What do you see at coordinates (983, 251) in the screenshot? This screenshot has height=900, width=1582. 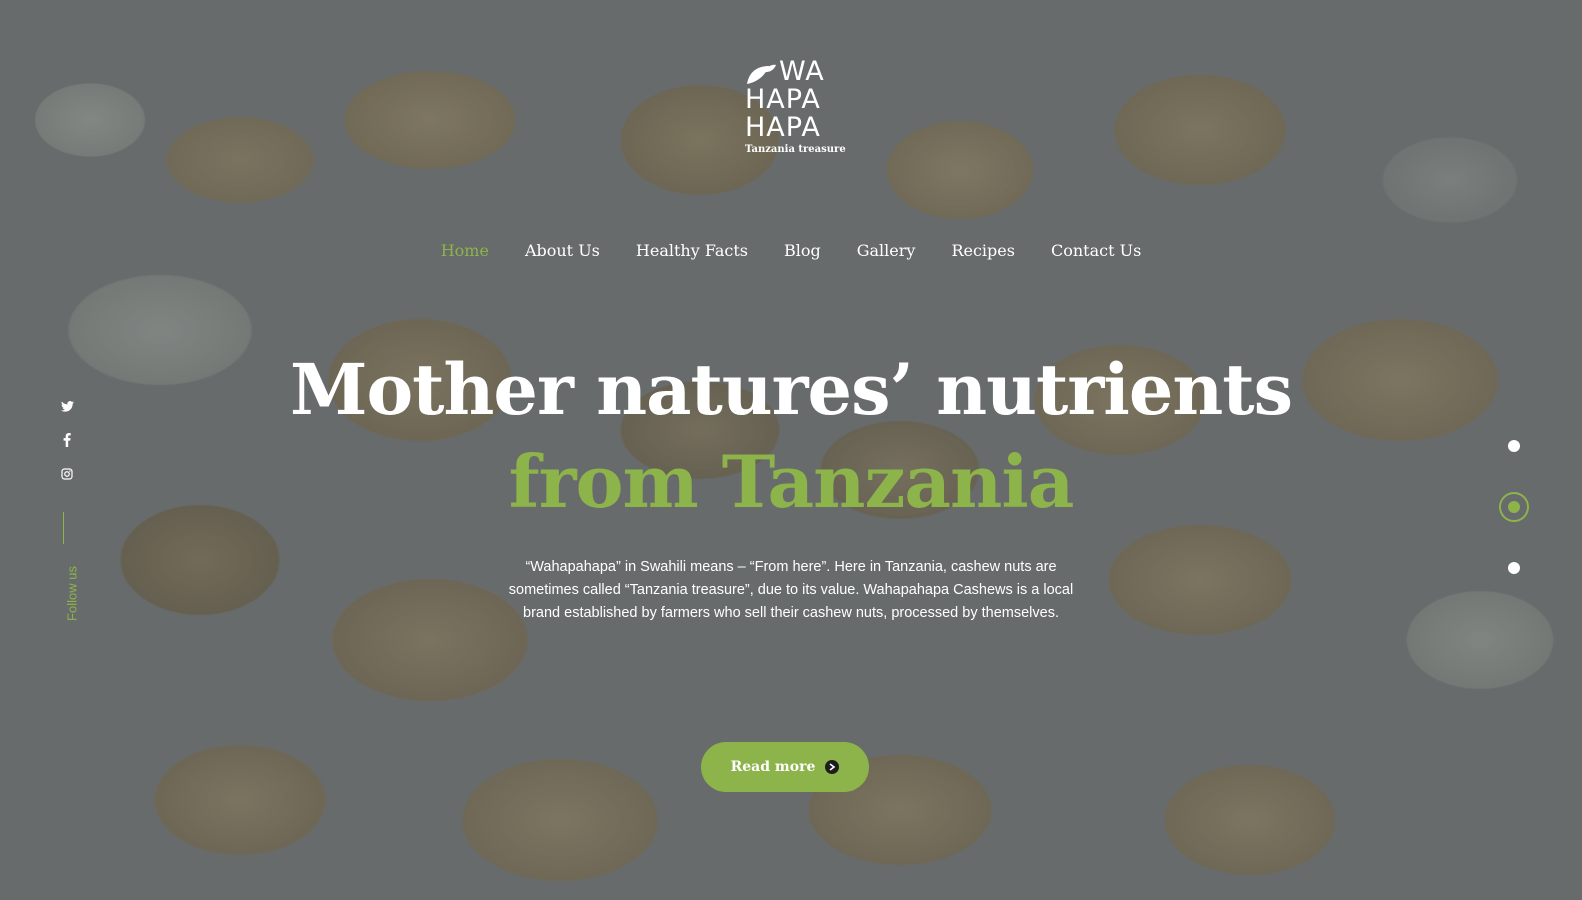 I see `nav-item-recipes: Recipes` at bounding box center [983, 251].